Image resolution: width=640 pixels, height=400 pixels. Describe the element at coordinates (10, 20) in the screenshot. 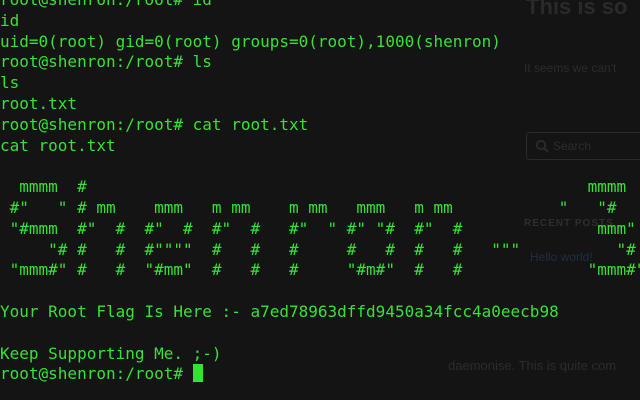

I see `terminal-line: id` at that location.